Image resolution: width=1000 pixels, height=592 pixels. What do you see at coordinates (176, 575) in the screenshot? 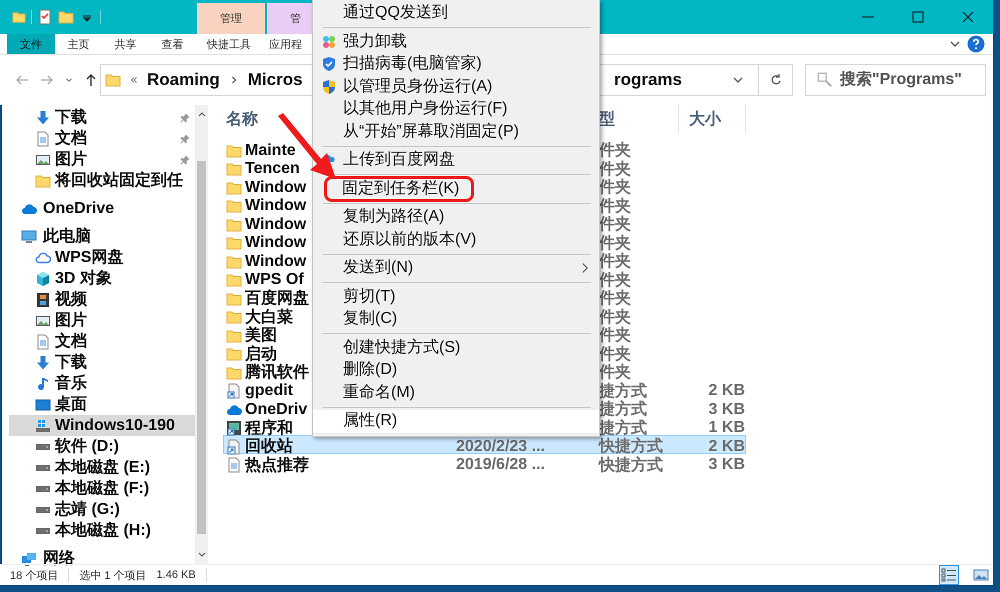
I see `selection-size: 1.46 KB` at bounding box center [176, 575].